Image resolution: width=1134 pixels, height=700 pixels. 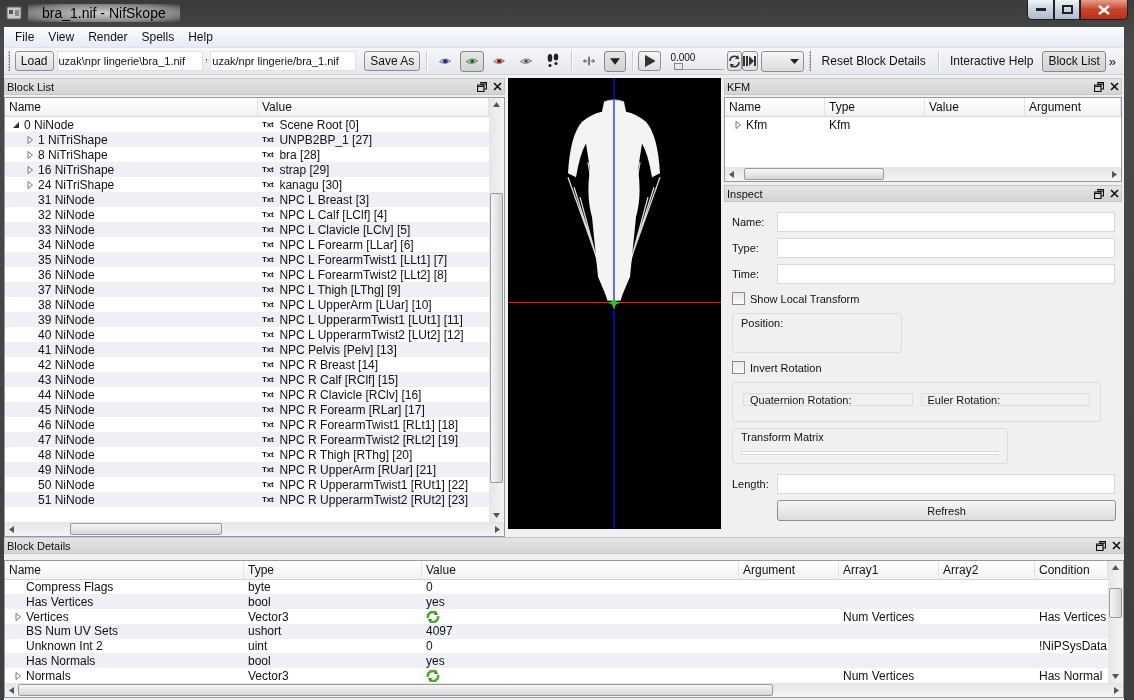 I want to click on toolbar-button: Interactive Help, so click(x=992, y=61).